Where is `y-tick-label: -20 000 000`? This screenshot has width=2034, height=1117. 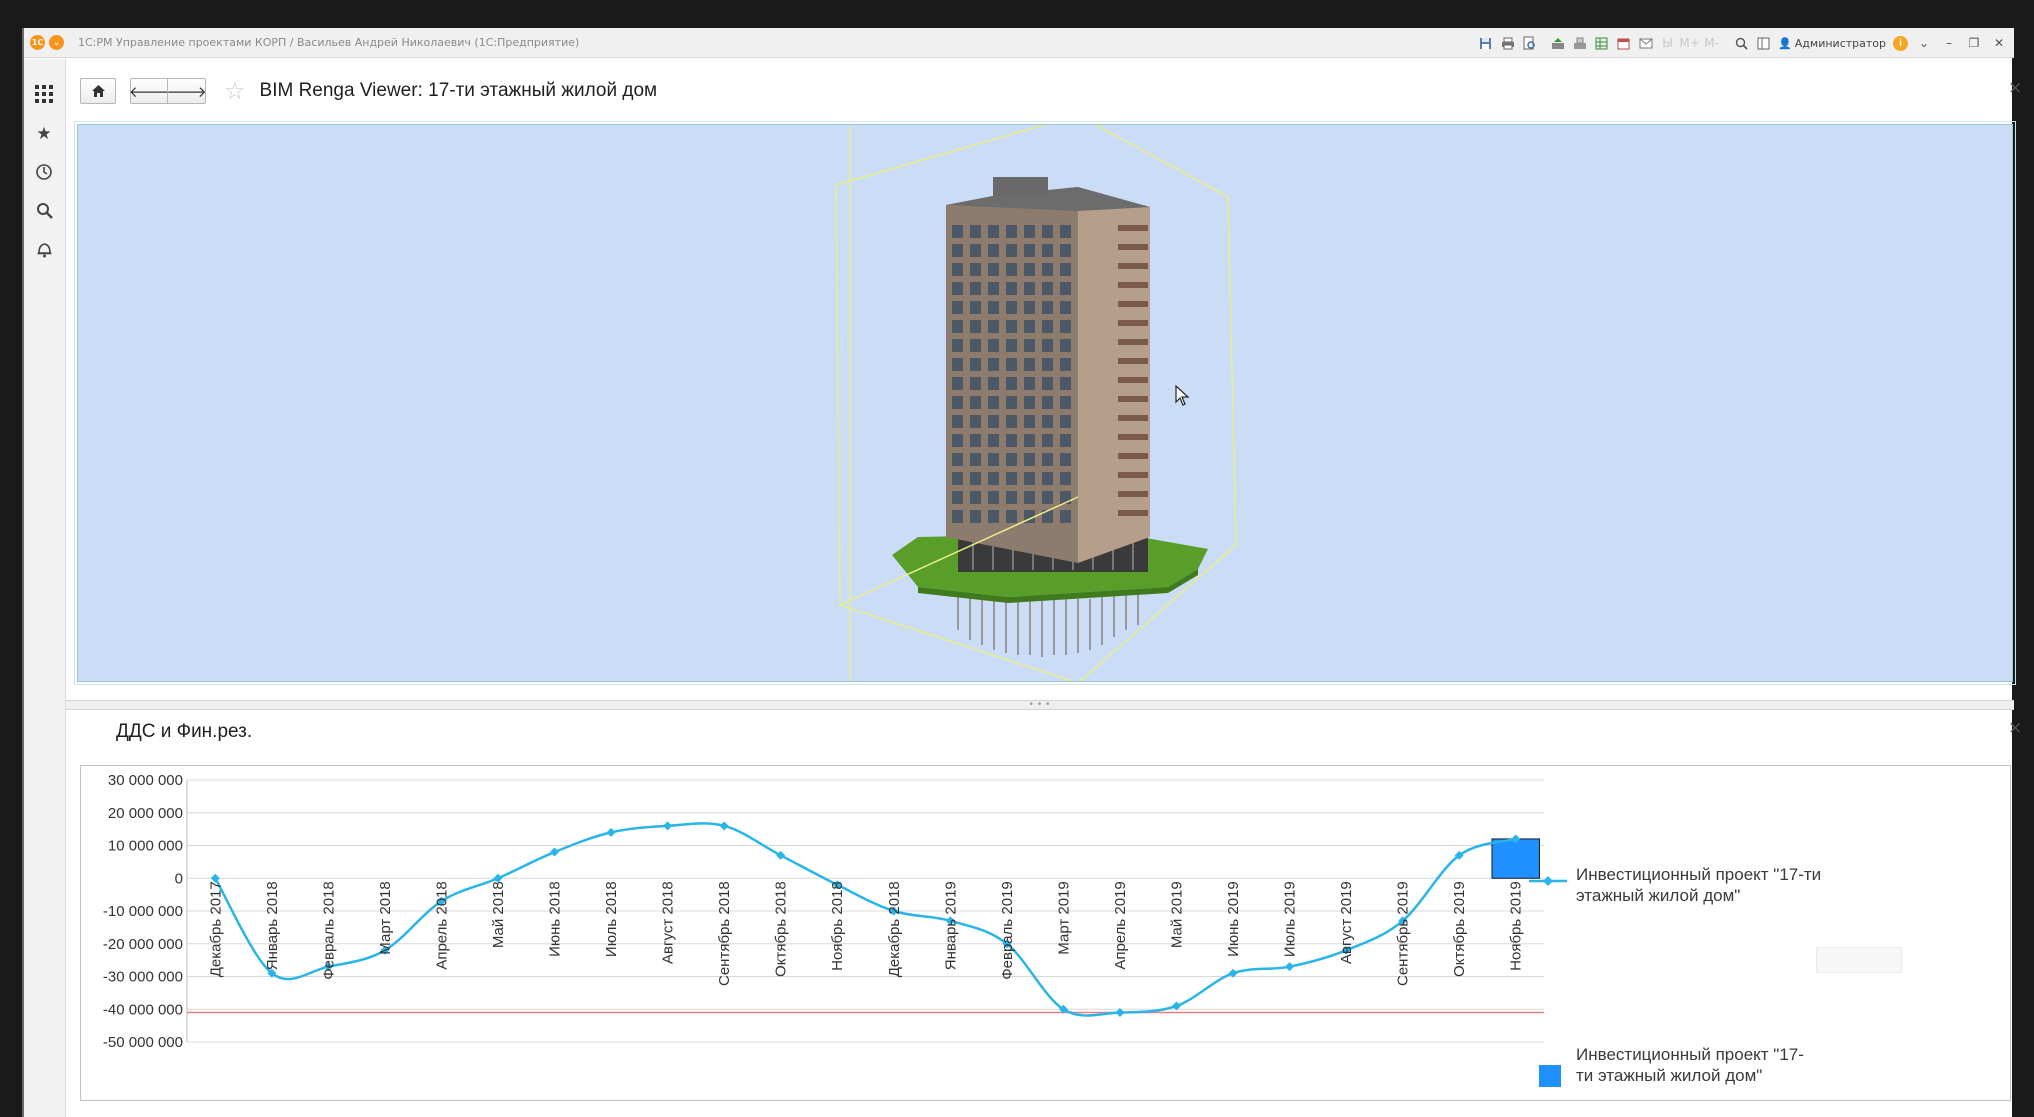
y-tick-label: -20 000 000 is located at coordinates (143, 944).